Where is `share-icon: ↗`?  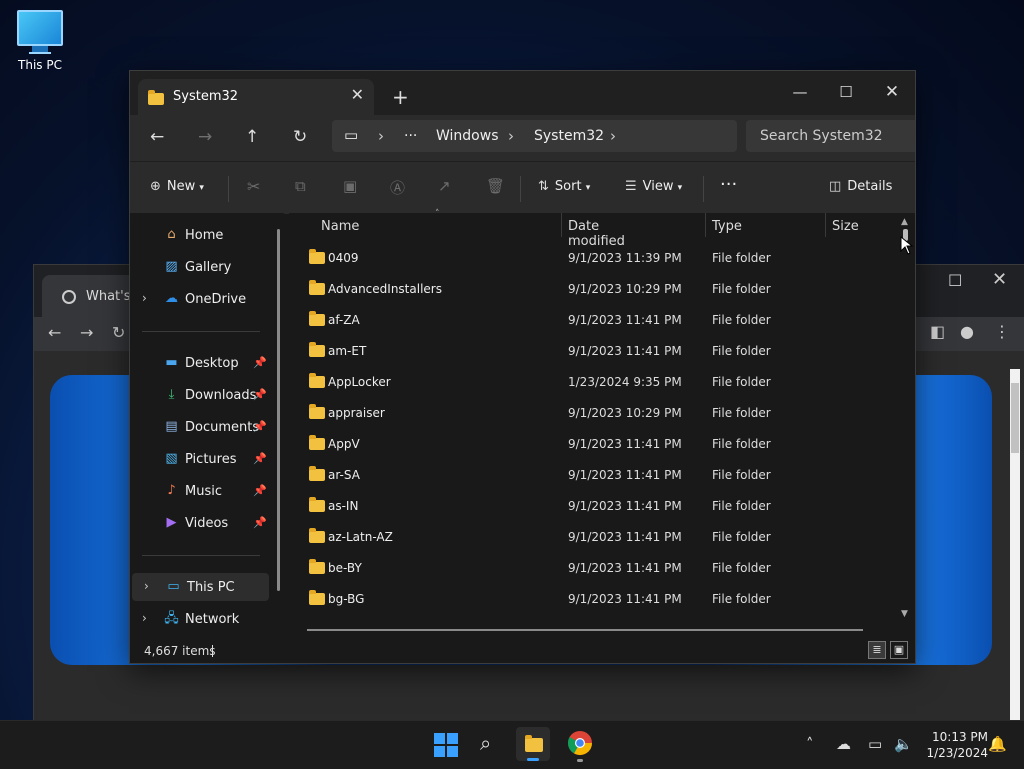
share-icon: ↗ is located at coordinates (444, 186).